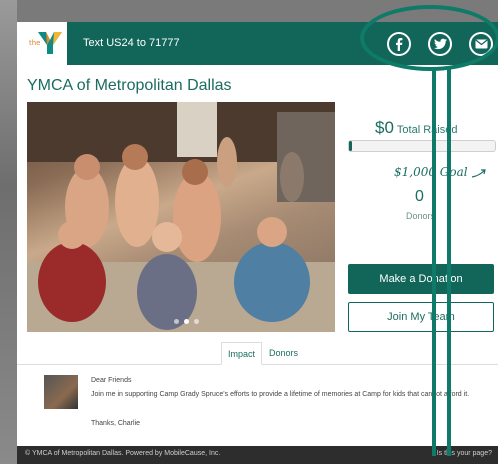 This screenshot has width=498, height=464. Describe the element at coordinates (421, 279) in the screenshot. I see `make-donation-button: Make a Donation` at that location.